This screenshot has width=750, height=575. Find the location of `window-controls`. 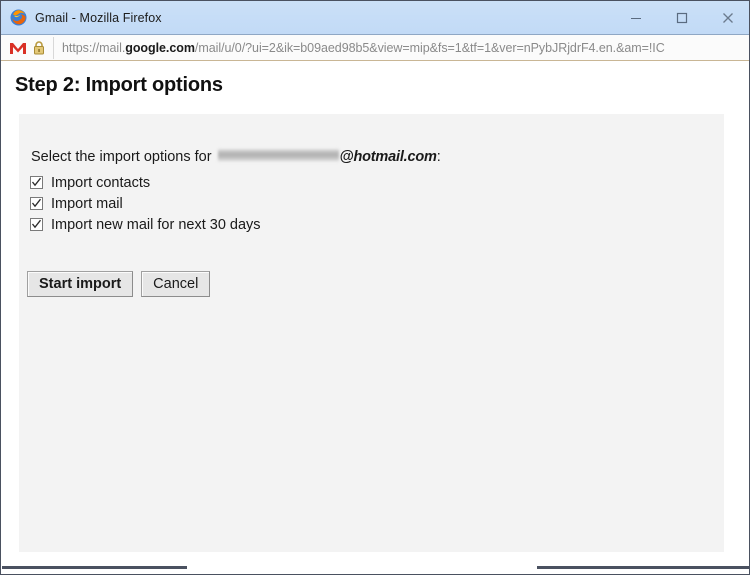

window-controls is located at coordinates (681, 18).